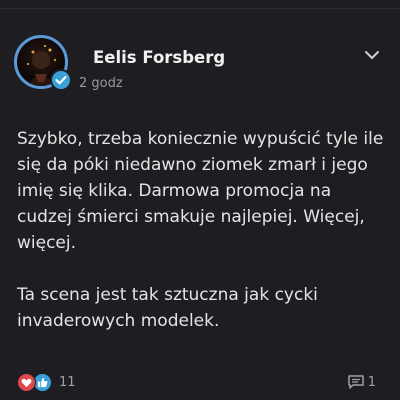 Image resolution: width=400 pixels, height=400 pixels. Describe the element at coordinates (43, 63) in the screenshot. I see `author-avatar` at that location.